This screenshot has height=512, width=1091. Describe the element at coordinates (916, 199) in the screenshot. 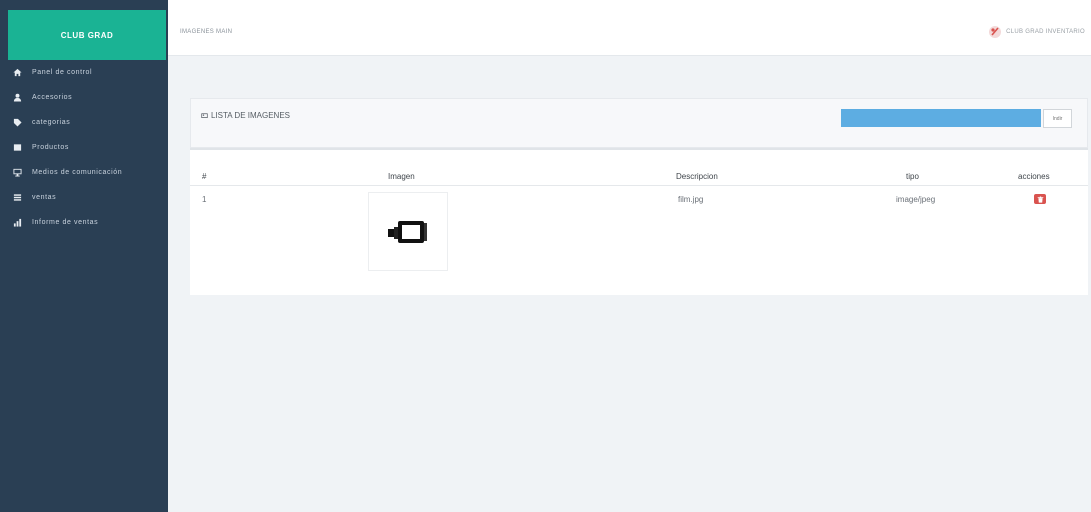

I see `row-tipo: image/jpeg` at that location.